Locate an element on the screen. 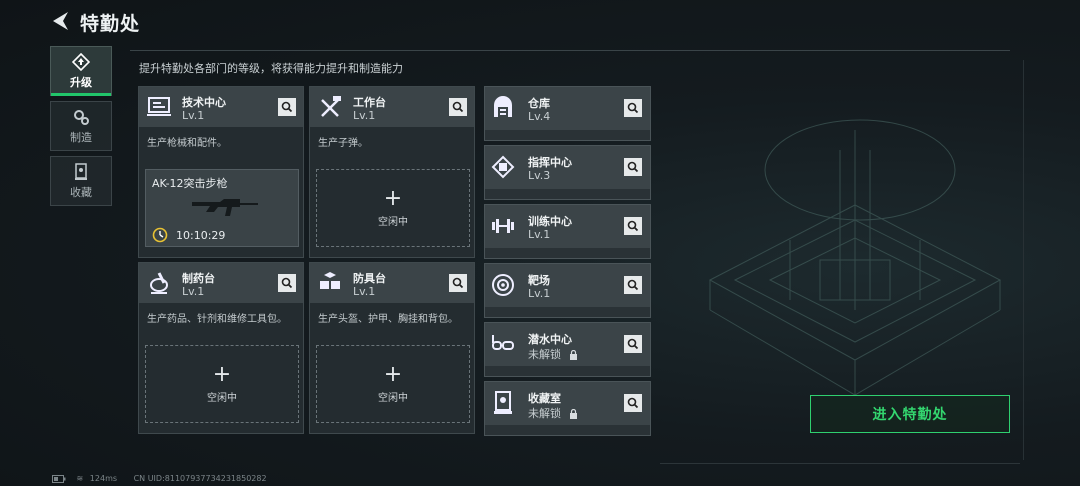  status-bar: ≋ 124ms CN UID:81107937734231850282 is located at coordinates (159, 478).